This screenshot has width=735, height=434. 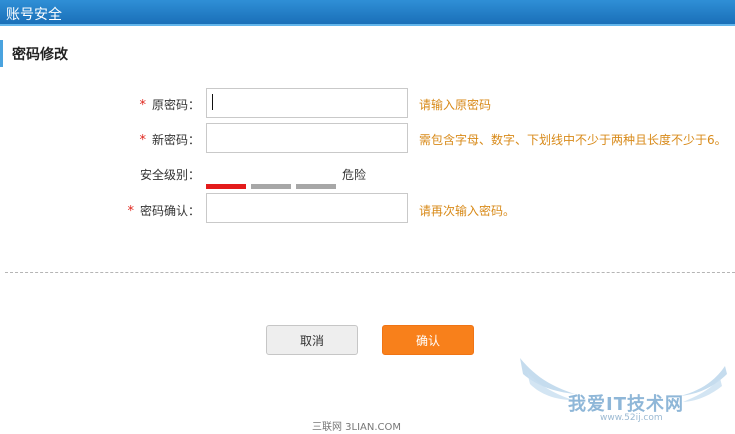 I want to click on text-caret, so click(x=212, y=102).